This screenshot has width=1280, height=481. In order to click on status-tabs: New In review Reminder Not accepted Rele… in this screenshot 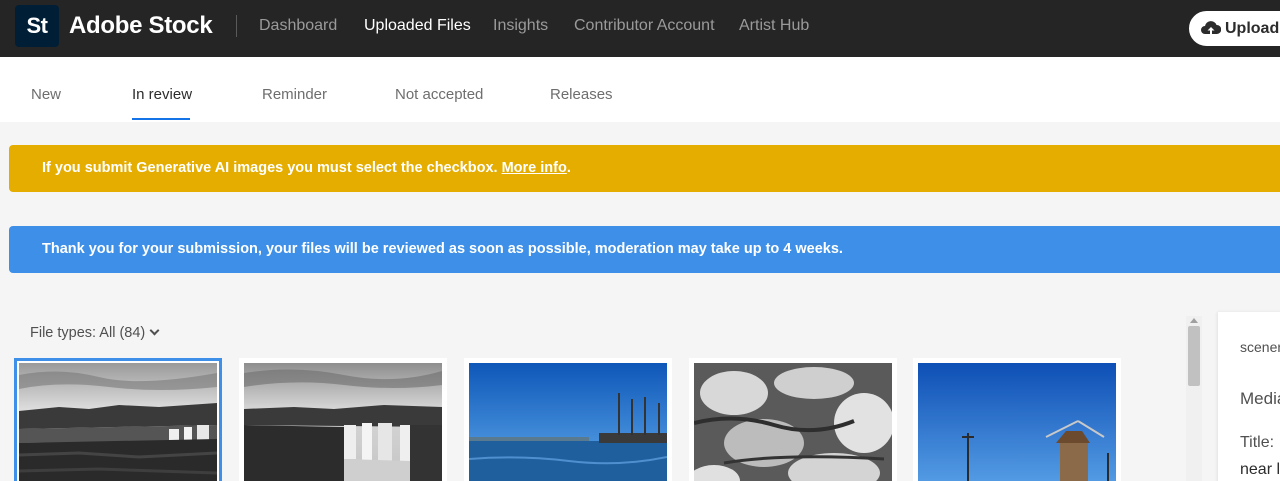, I will do `click(640, 89)`.